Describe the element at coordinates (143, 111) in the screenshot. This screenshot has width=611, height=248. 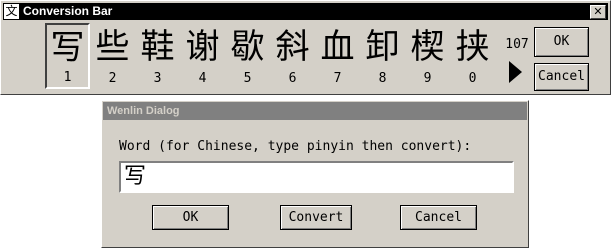
I see `dialog-title: Wenlin Dialog` at that location.